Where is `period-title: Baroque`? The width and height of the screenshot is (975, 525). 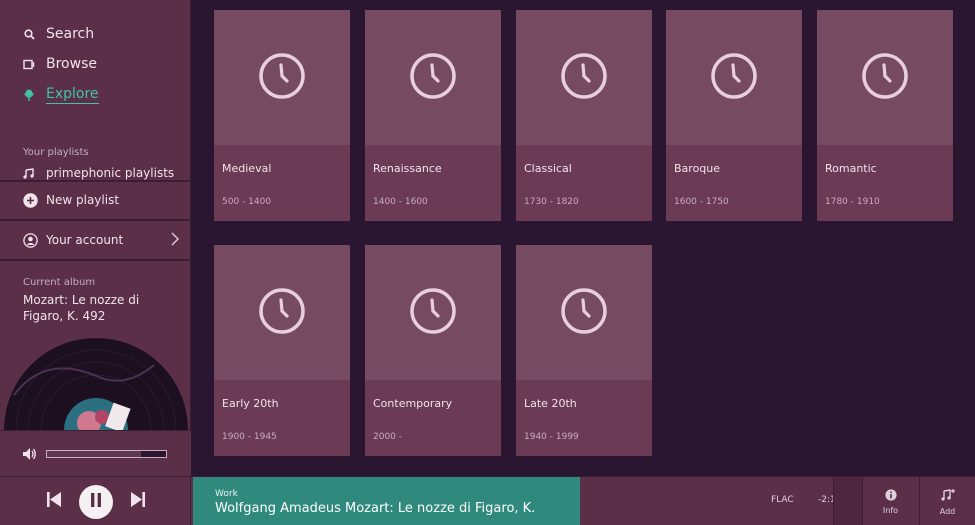
period-title: Baroque is located at coordinates (697, 168).